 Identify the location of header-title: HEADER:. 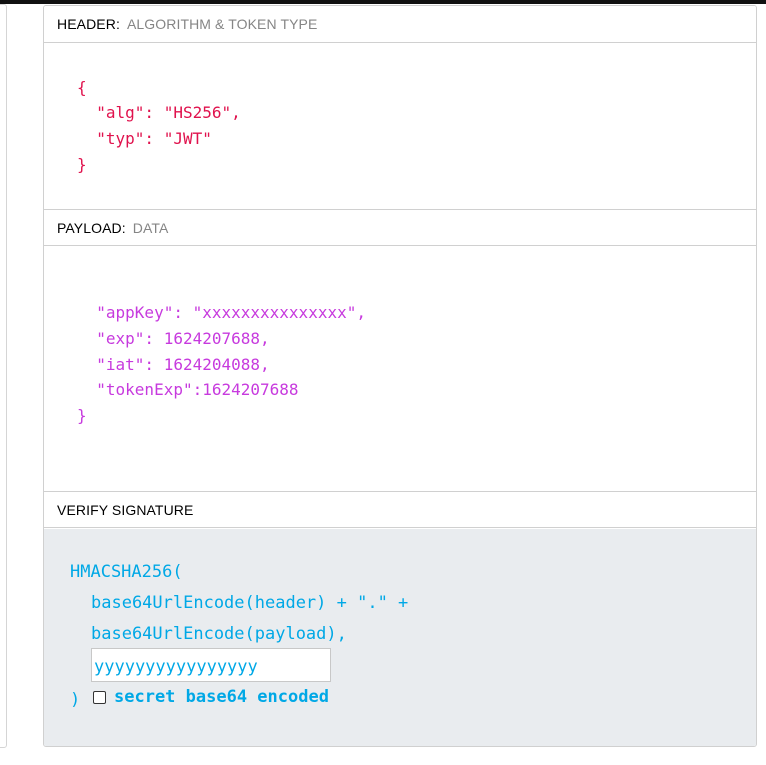
(88, 24).